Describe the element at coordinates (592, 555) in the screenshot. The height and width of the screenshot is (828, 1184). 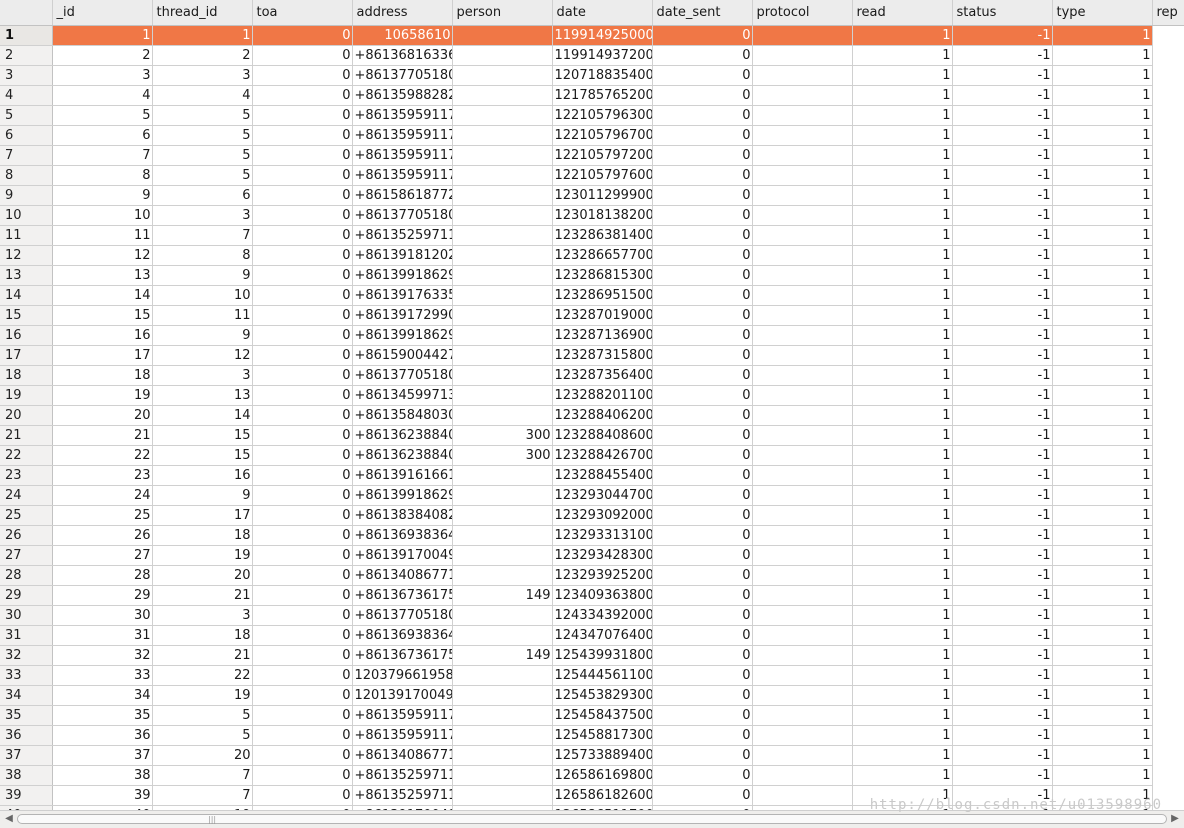
I see `table-row: 2727190+8613917004907123293428300001-11` at that location.